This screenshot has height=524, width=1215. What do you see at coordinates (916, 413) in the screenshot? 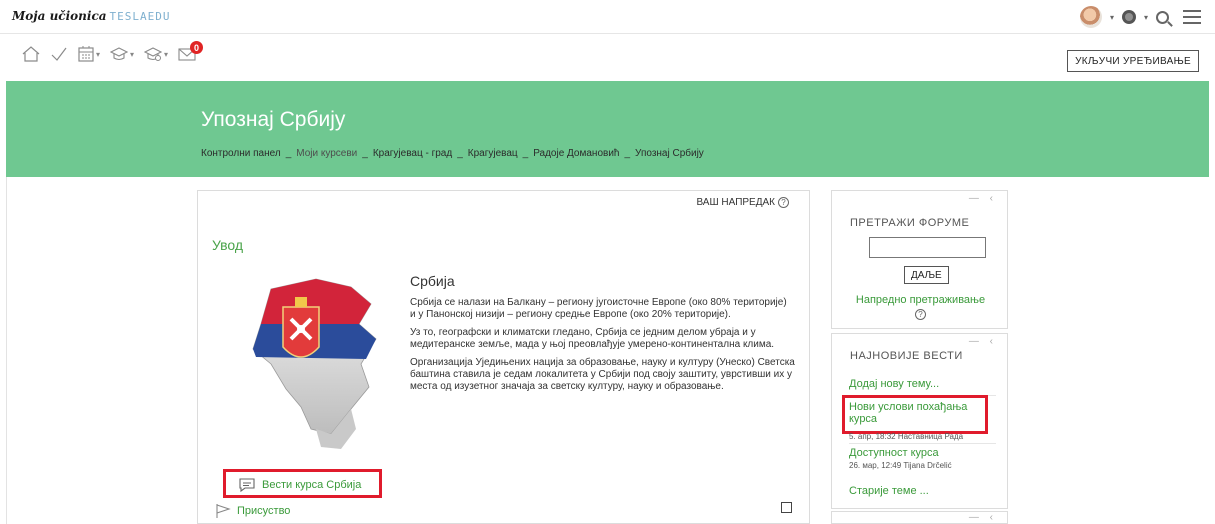
I see `news-item-title: Нови услови похађања курса` at bounding box center [916, 413].